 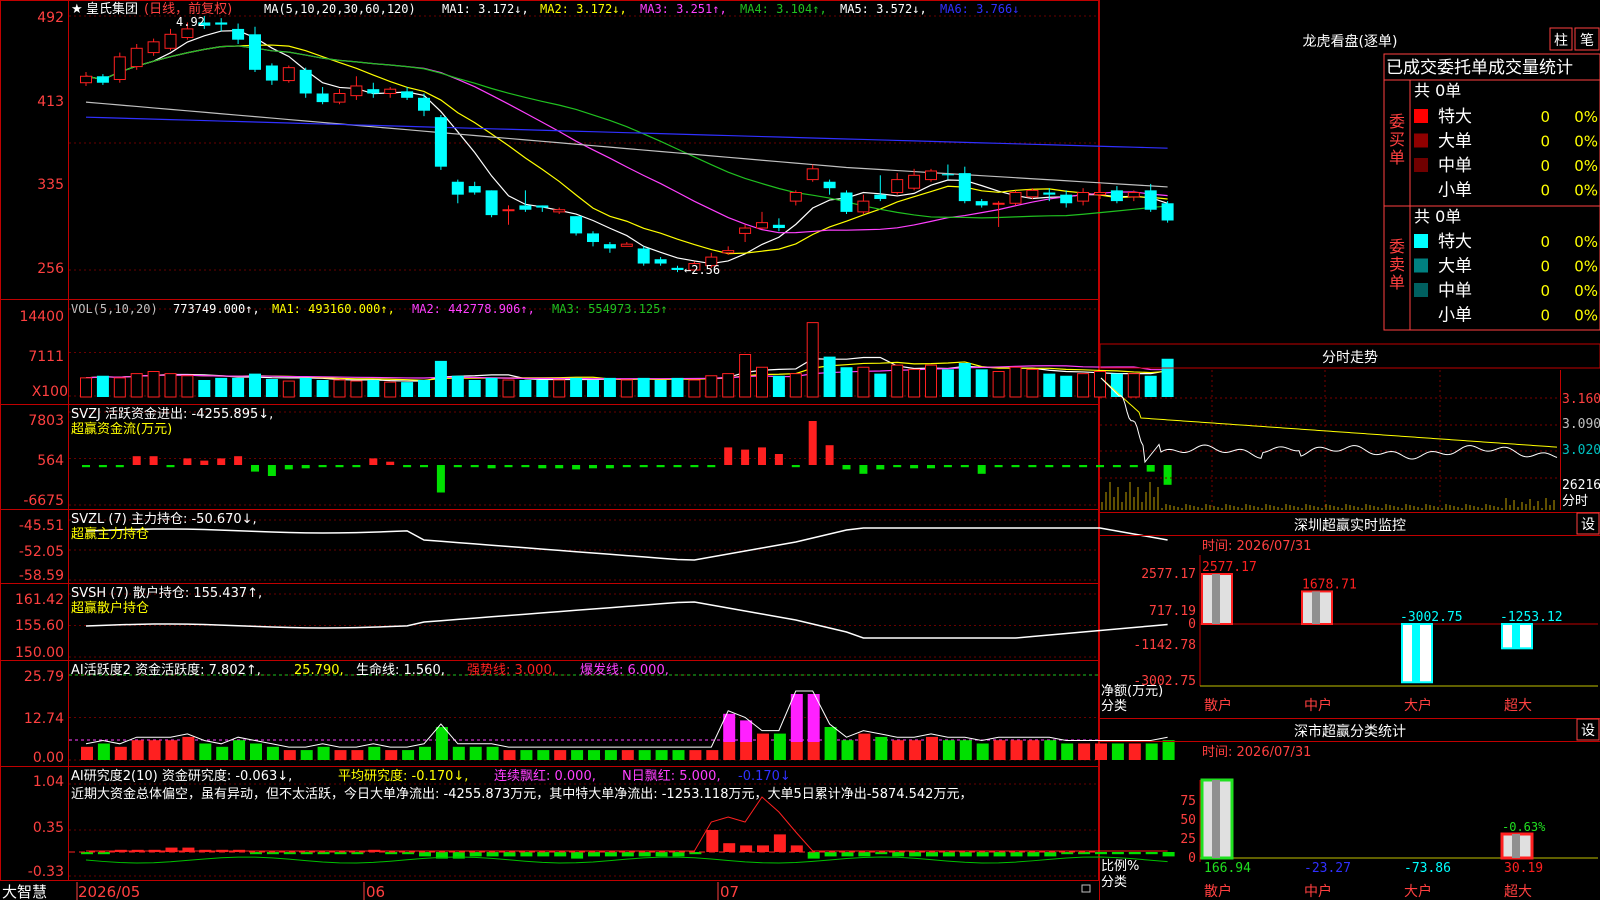 I want to click on svzj-sub: 超赢资金流(万元), so click(x=121, y=429).